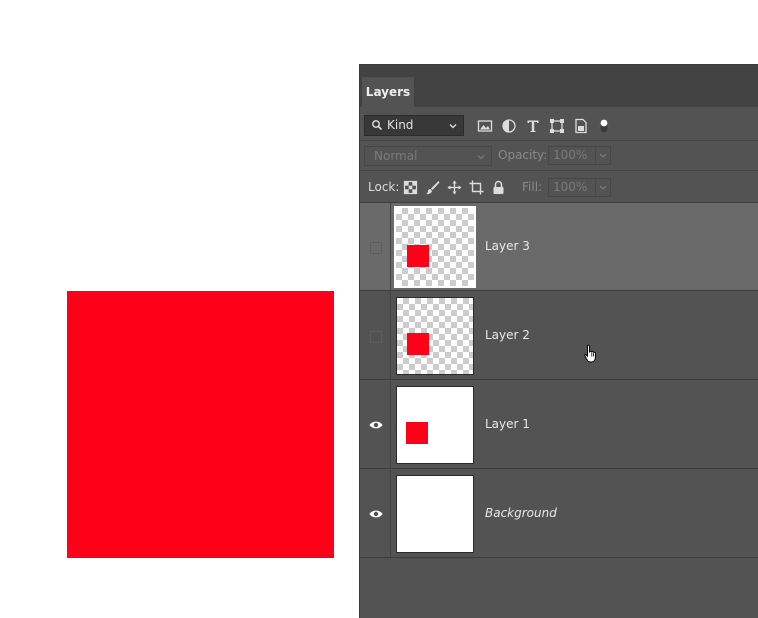 Image resolution: width=758 pixels, height=618 pixels. I want to click on layer-name: Background, so click(521, 513).